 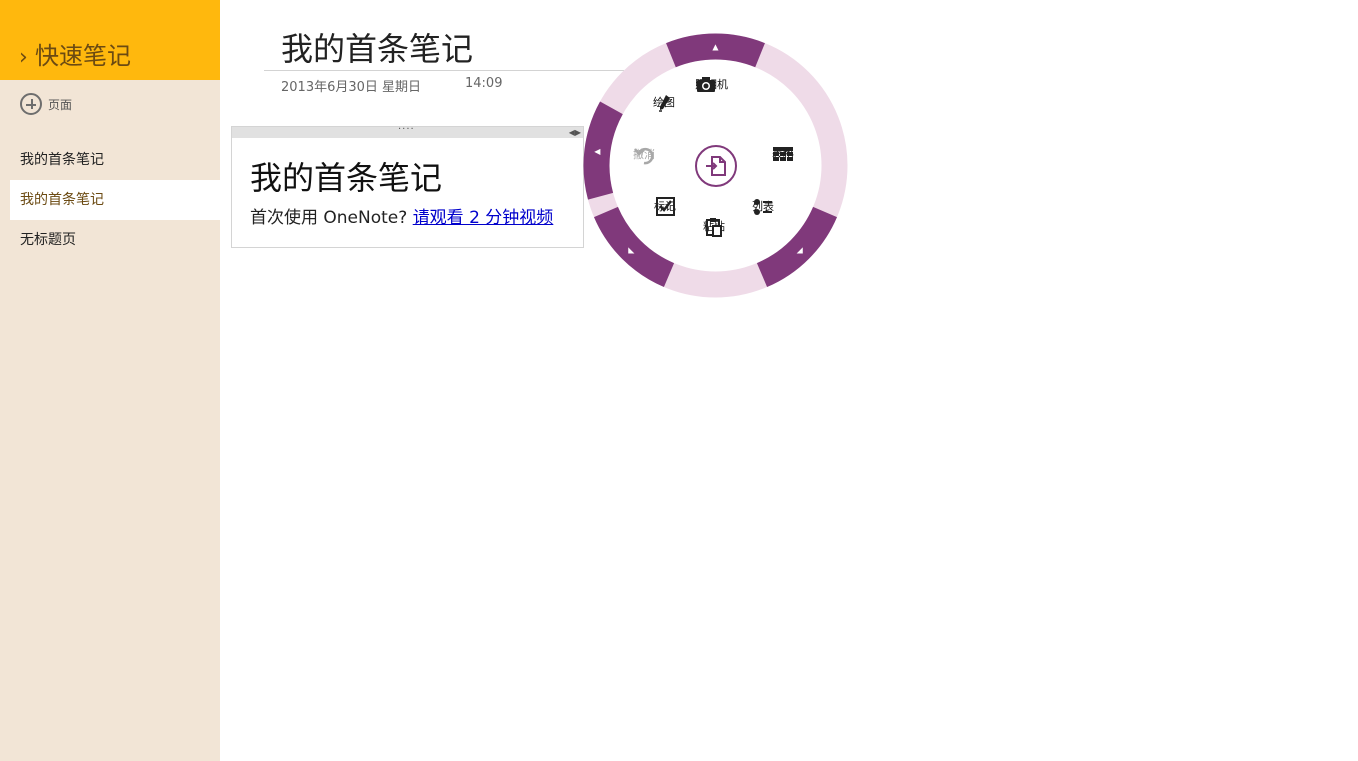 I want to click on grip-icon: ····, so click(x=406, y=129).